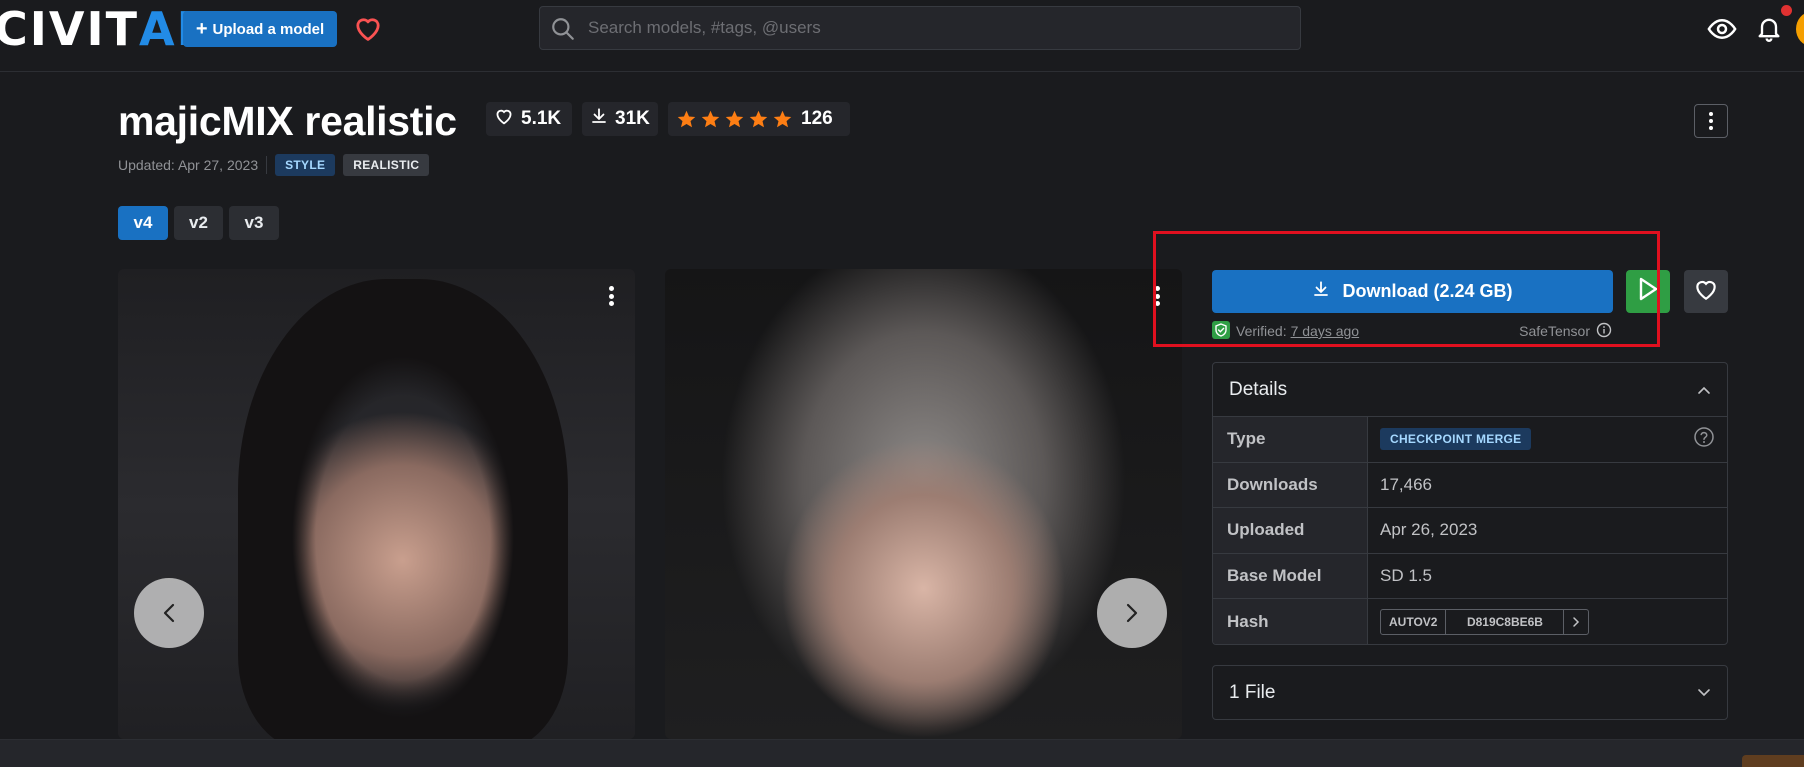 The image size is (1804, 767). I want to click on eye-icon, so click(1722, 31).